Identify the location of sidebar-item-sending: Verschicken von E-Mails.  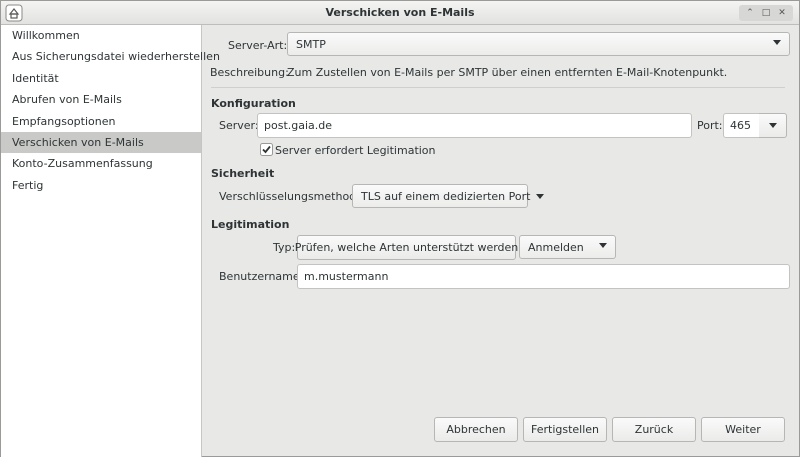
(101, 142).